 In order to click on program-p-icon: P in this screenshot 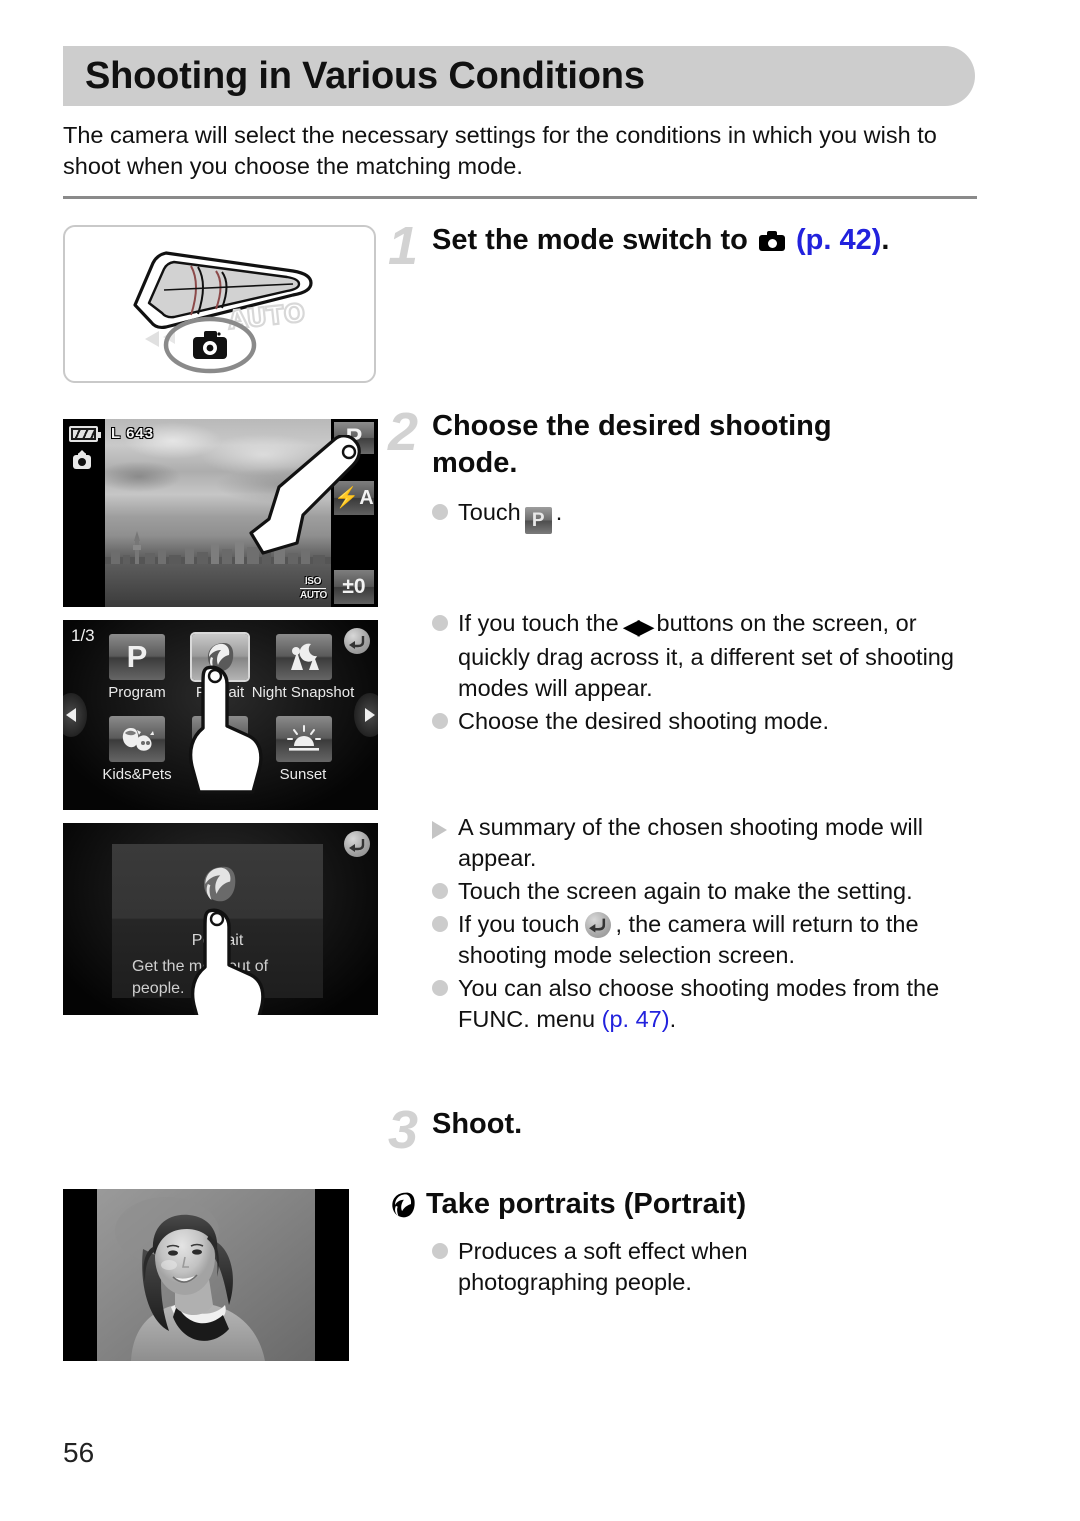, I will do `click(137, 656)`.